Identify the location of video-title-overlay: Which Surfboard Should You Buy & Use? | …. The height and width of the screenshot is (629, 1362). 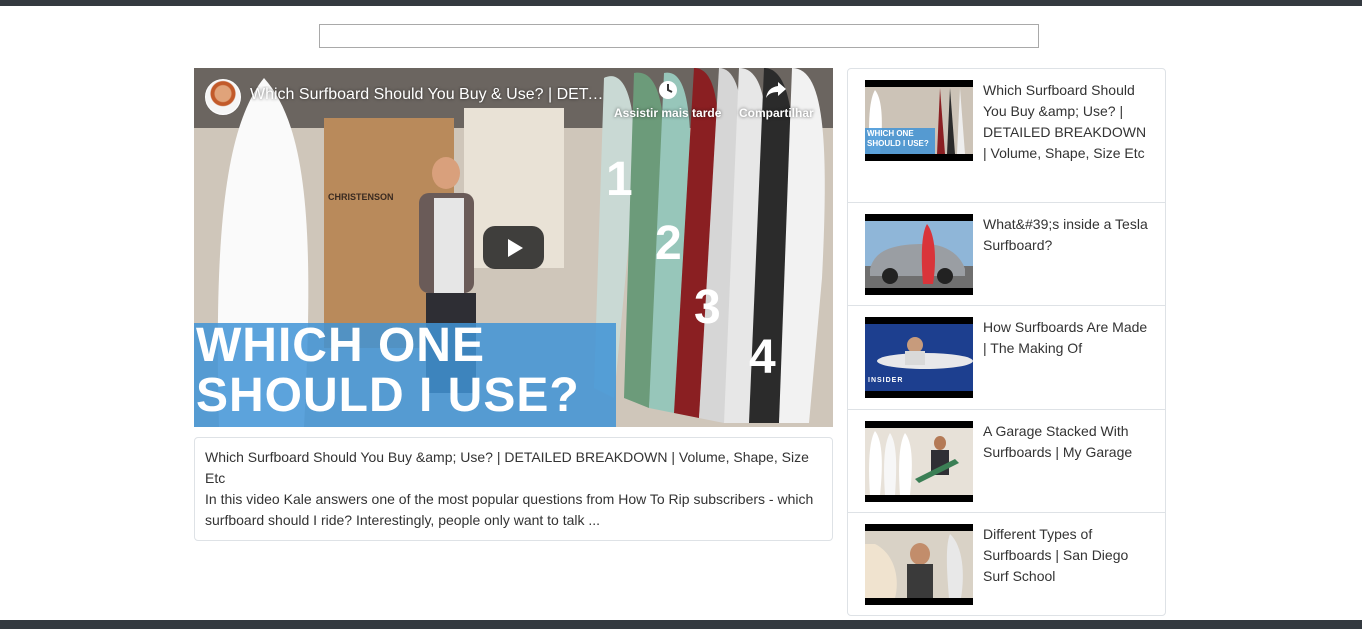
(431, 95).